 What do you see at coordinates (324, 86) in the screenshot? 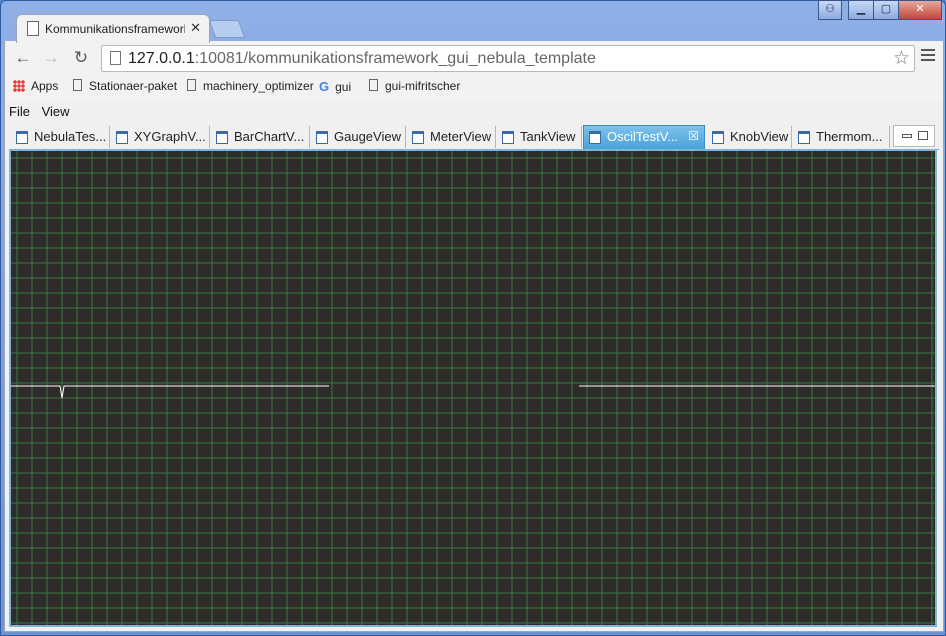
I see `google-icon: G` at bounding box center [324, 86].